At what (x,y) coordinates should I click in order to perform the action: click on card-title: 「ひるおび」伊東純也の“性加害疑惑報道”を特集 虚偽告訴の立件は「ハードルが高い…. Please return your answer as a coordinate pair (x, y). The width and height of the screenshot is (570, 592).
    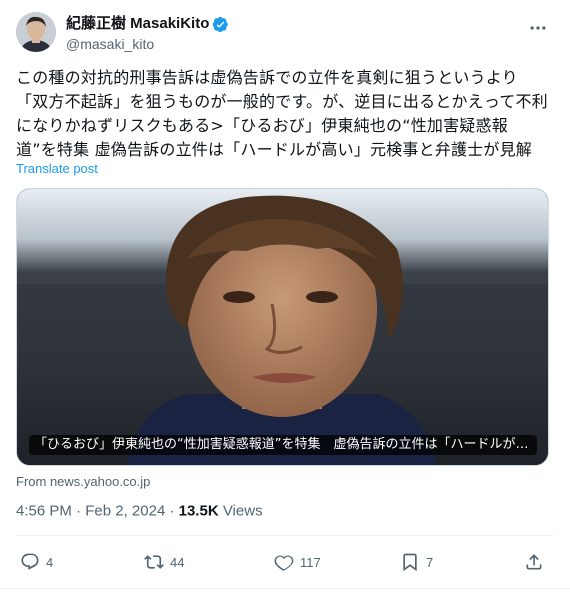
    Looking at the image, I should click on (283, 445).